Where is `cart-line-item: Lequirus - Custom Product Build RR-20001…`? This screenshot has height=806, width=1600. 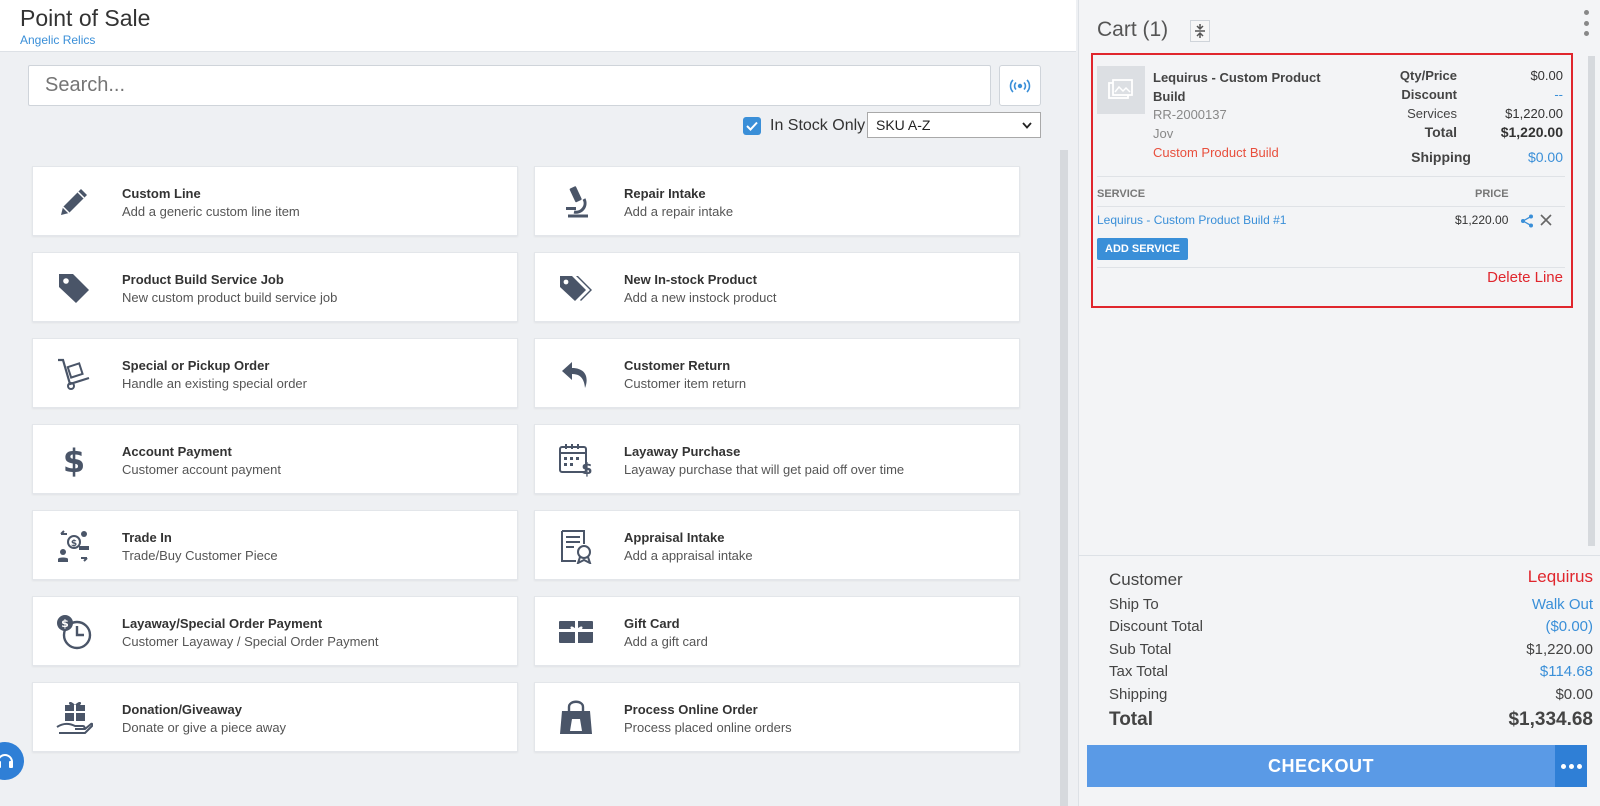 cart-line-item: Lequirus - Custom Product Build RR-20001… is located at coordinates (1332, 180).